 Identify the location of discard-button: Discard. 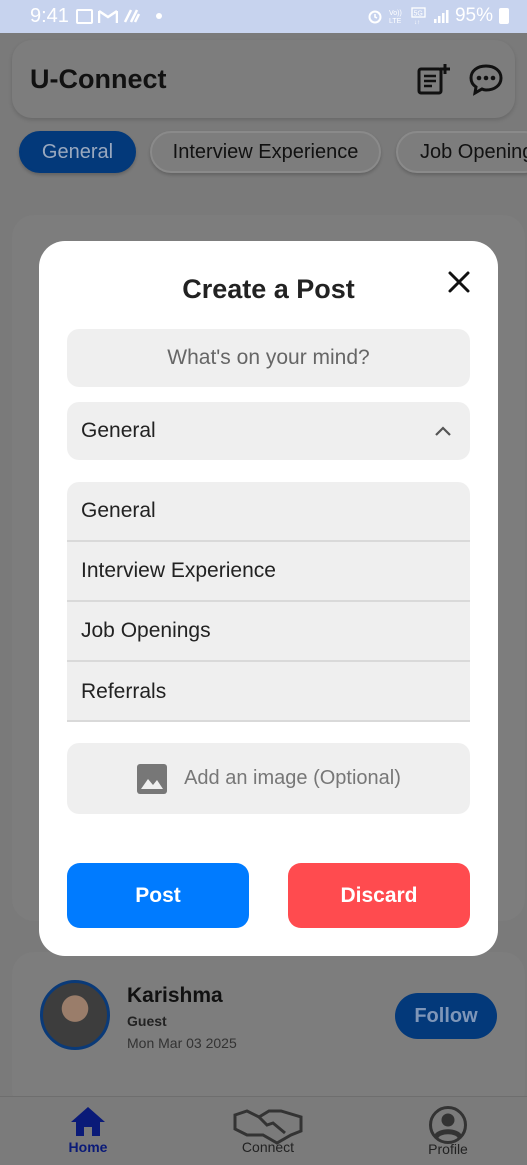
(379, 895).